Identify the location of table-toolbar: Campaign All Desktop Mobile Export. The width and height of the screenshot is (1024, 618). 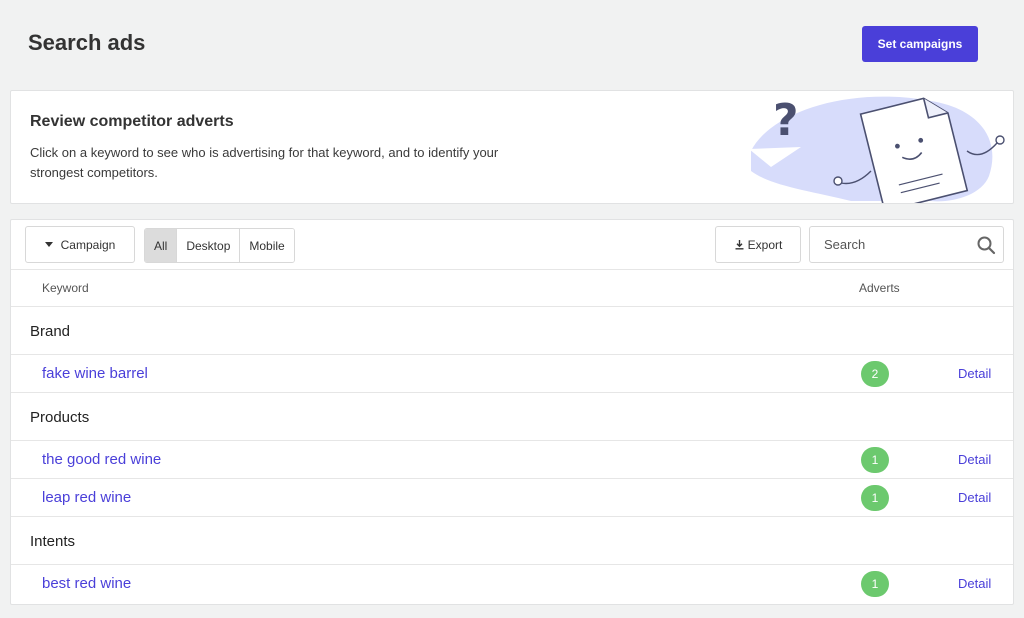
(512, 245).